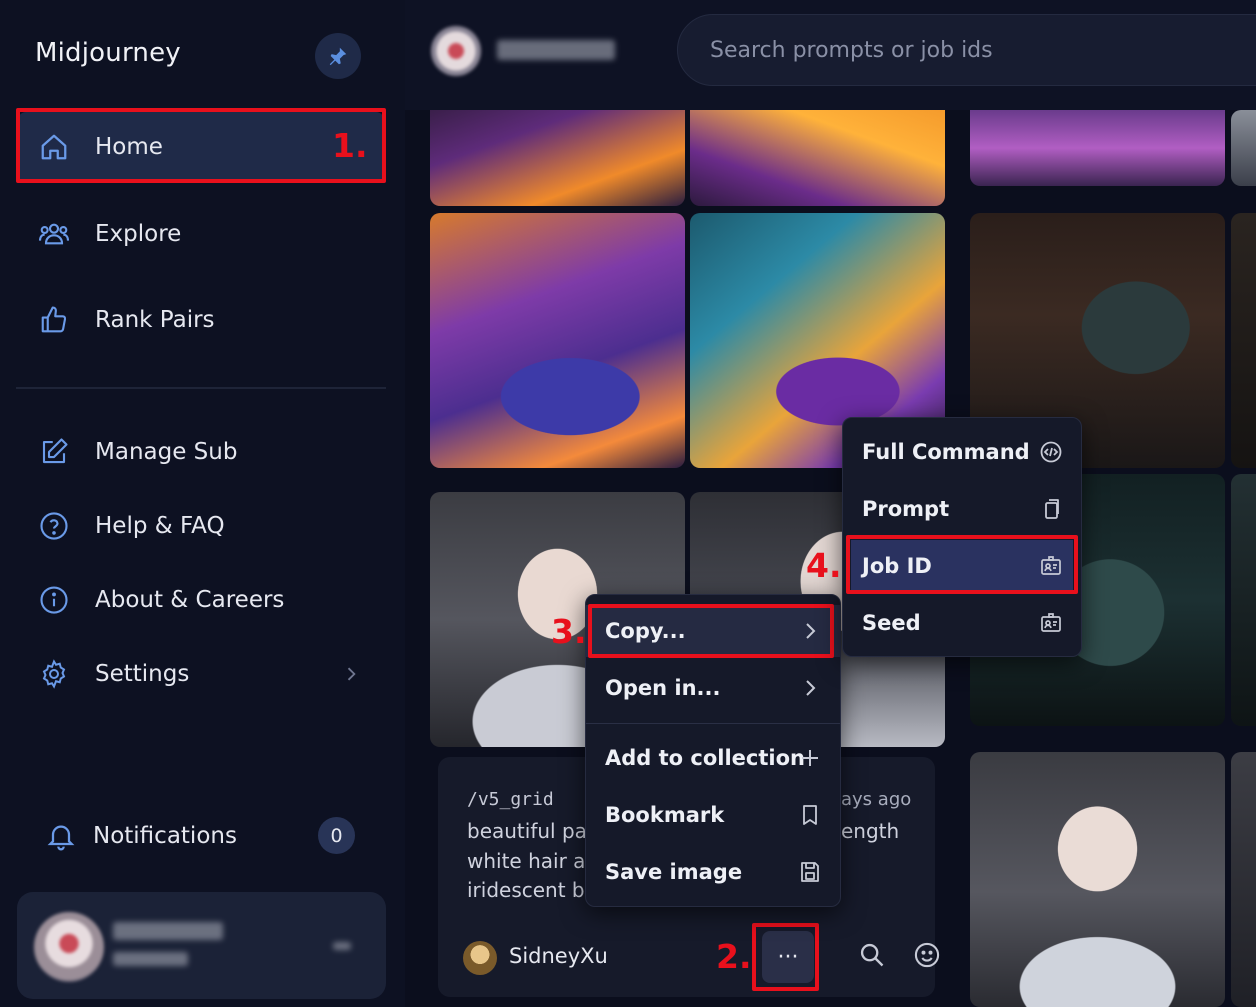 The image size is (1256, 1007). Describe the element at coordinates (54, 320) in the screenshot. I see `thumbs-up-icon` at that location.